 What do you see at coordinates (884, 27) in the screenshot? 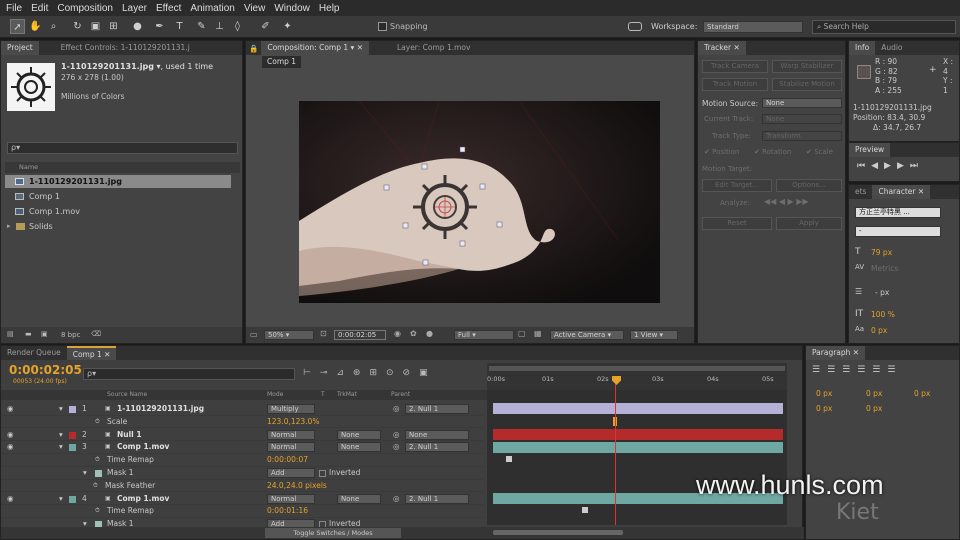
I see `search-help-input: ⌕ Search Help` at bounding box center [884, 27].